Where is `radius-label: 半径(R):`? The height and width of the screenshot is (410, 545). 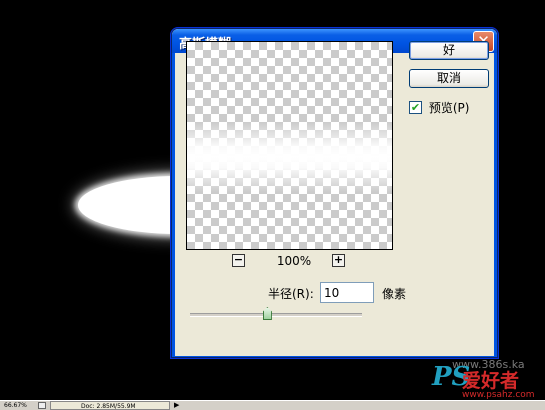 radius-label: 半径(R): is located at coordinates (291, 294).